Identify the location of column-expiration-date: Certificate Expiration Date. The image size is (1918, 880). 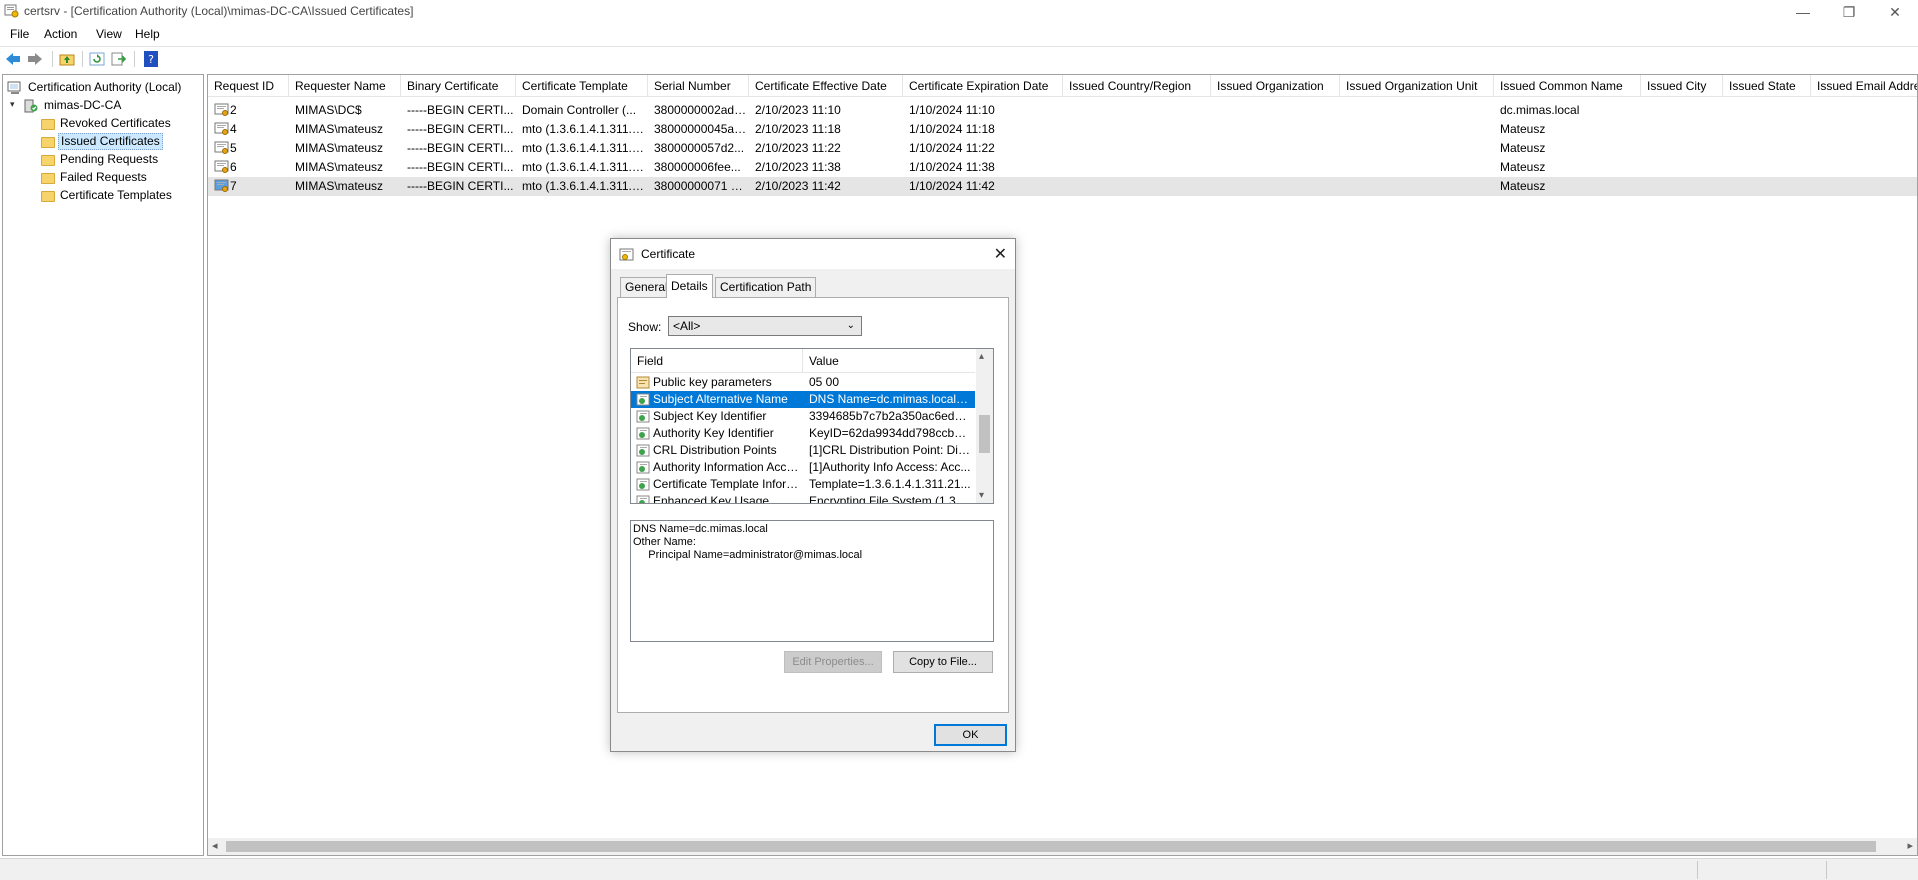
(983, 86).